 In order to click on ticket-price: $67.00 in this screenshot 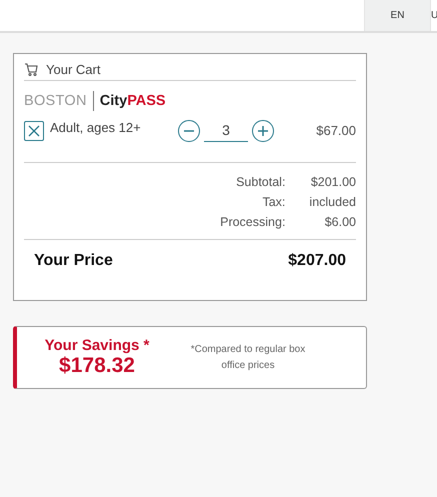, I will do `click(336, 130)`.